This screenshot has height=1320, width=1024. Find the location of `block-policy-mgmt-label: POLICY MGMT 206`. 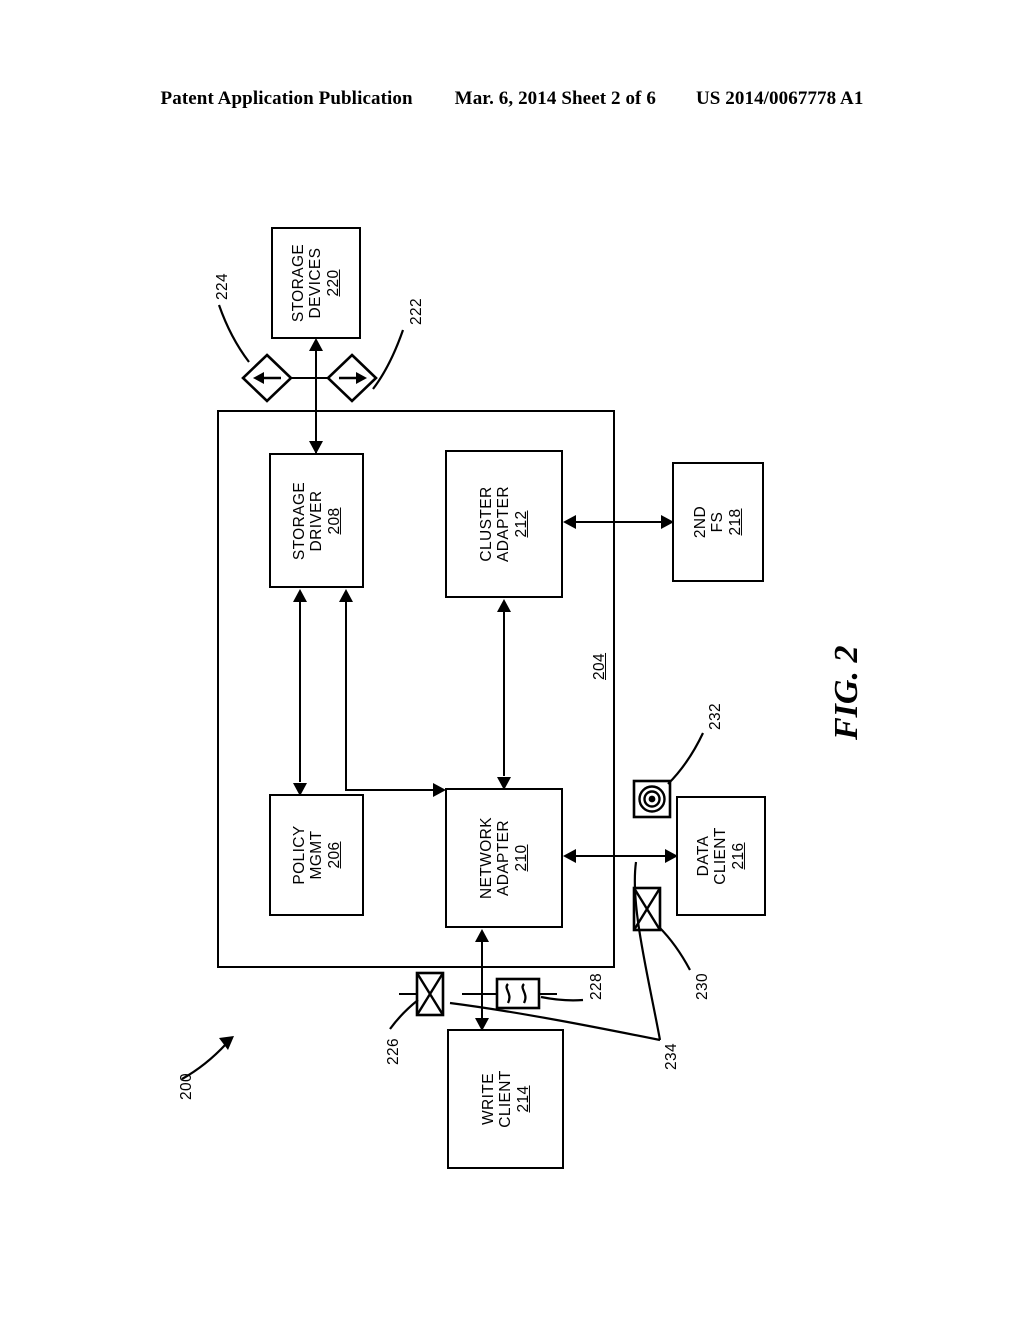

block-policy-mgmt-label: POLICY MGMT 206 is located at coordinates (316, 854).